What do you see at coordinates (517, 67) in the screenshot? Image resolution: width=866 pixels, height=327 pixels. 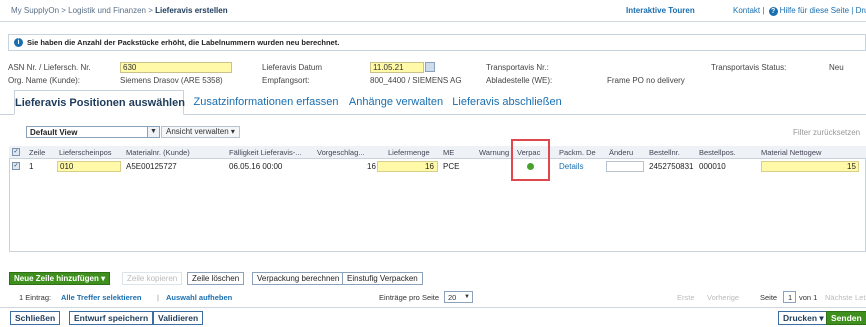 I see `transport-label: Transportavis Nr.:` at bounding box center [517, 67].